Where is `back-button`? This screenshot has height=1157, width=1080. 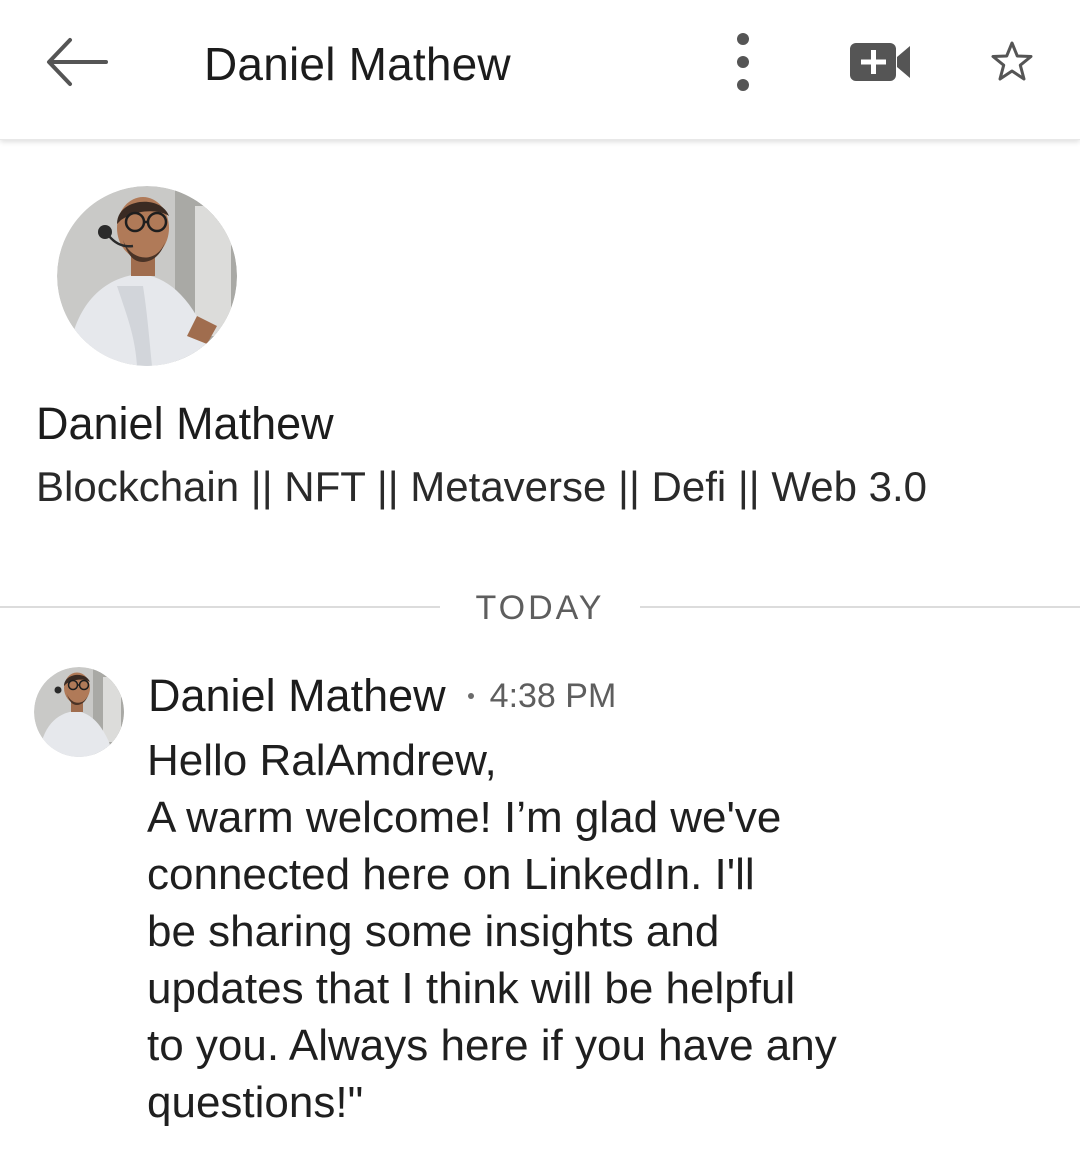 back-button is located at coordinates (78, 70).